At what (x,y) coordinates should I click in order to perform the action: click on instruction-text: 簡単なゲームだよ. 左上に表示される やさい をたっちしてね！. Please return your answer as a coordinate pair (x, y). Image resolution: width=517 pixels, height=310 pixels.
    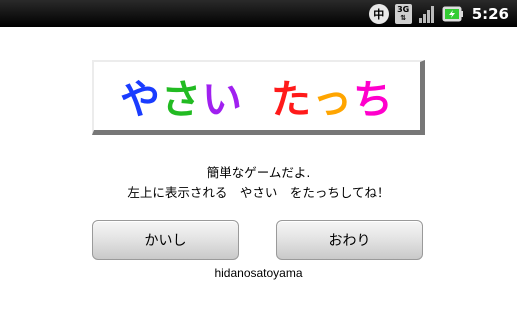
    Looking at the image, I should click on (258, 183).